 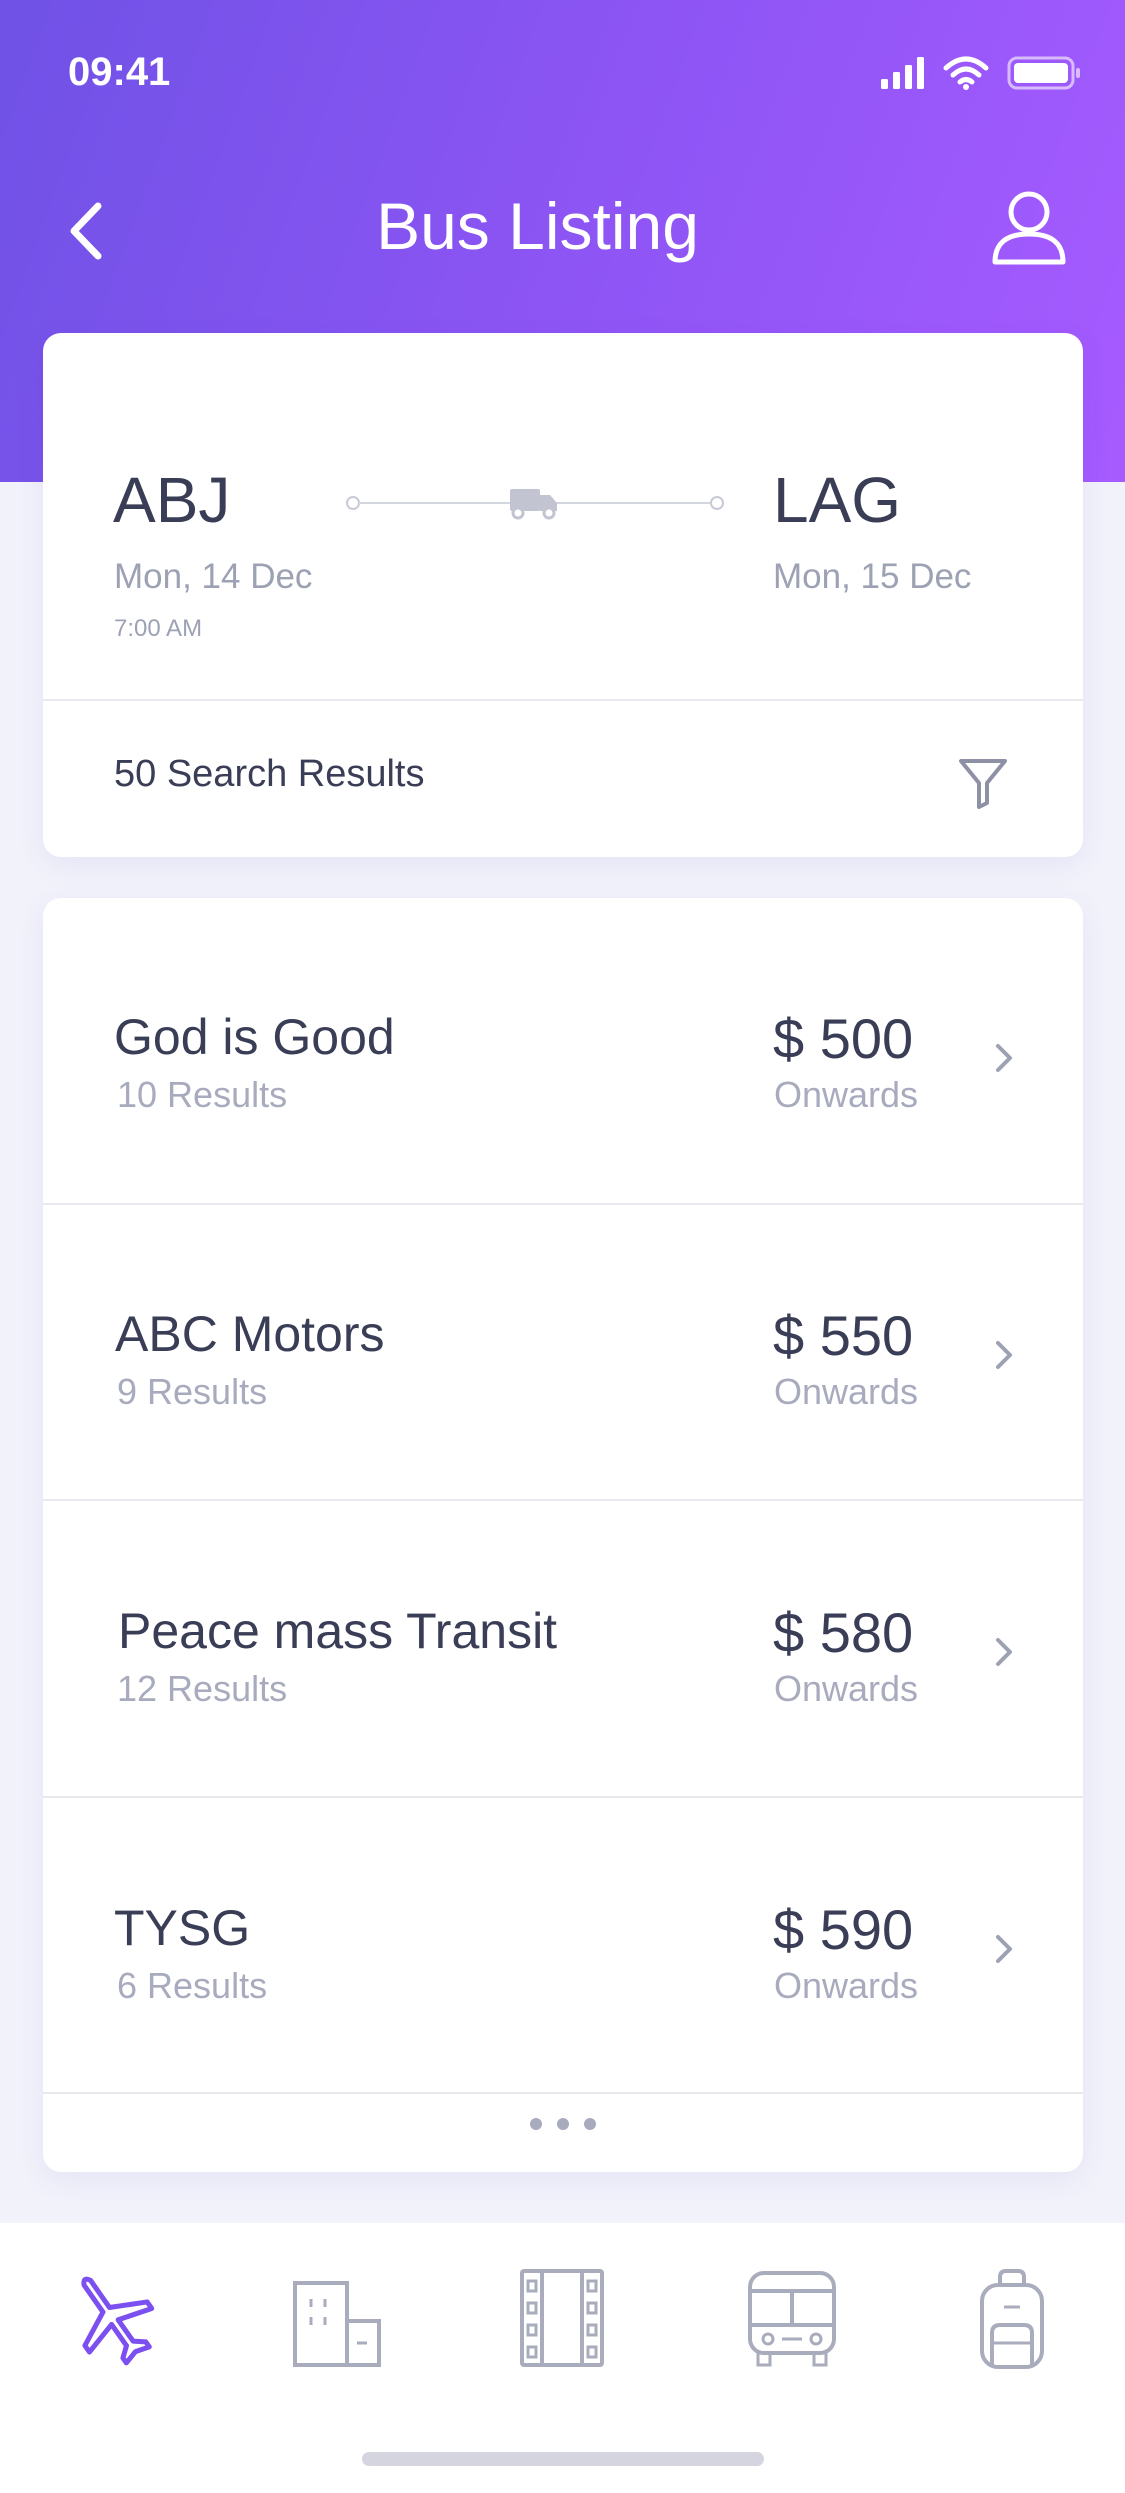 What do you see at coordinates (338, 1631) in the screenshot?
I see `operator-name: Peace mass Transit` at bounding box center [338, 1631].